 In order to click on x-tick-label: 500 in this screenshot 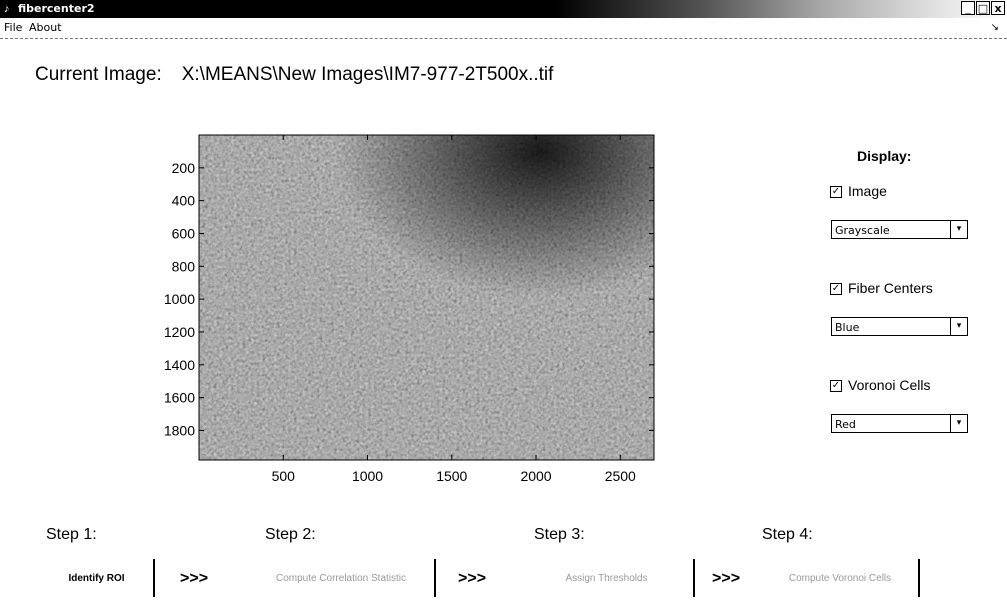, I will do `click(284, 476)`.